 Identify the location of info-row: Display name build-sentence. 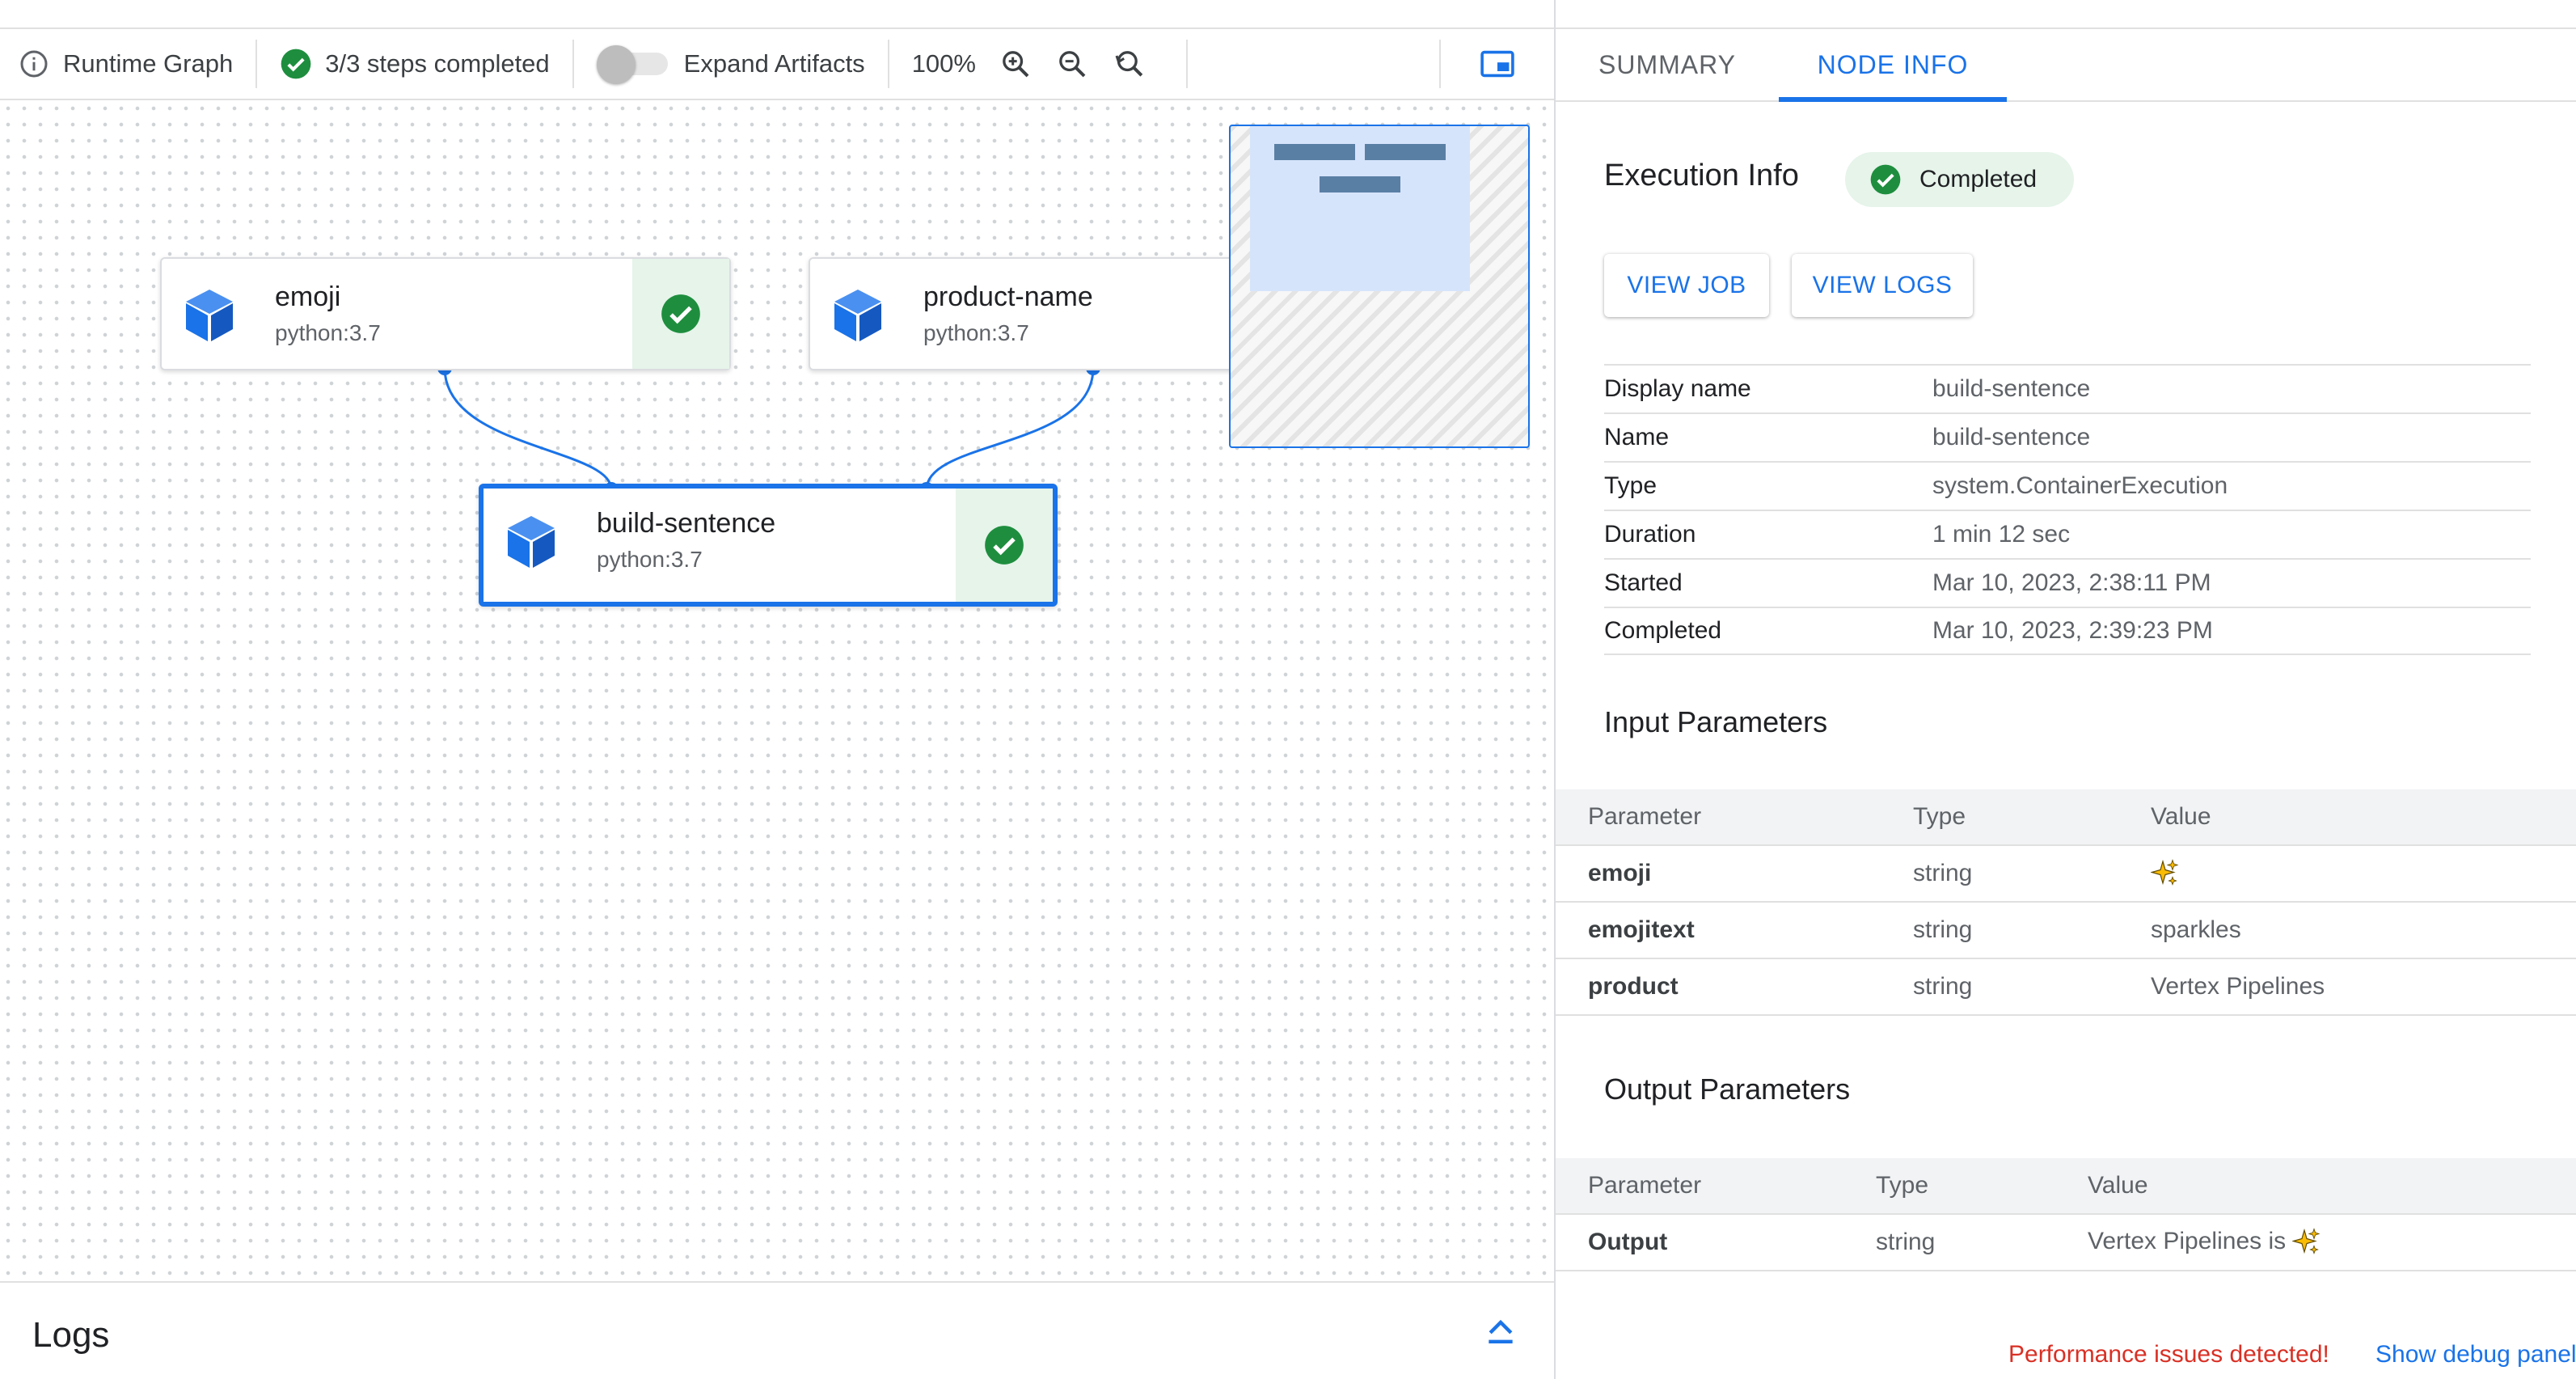
(2067, 388).